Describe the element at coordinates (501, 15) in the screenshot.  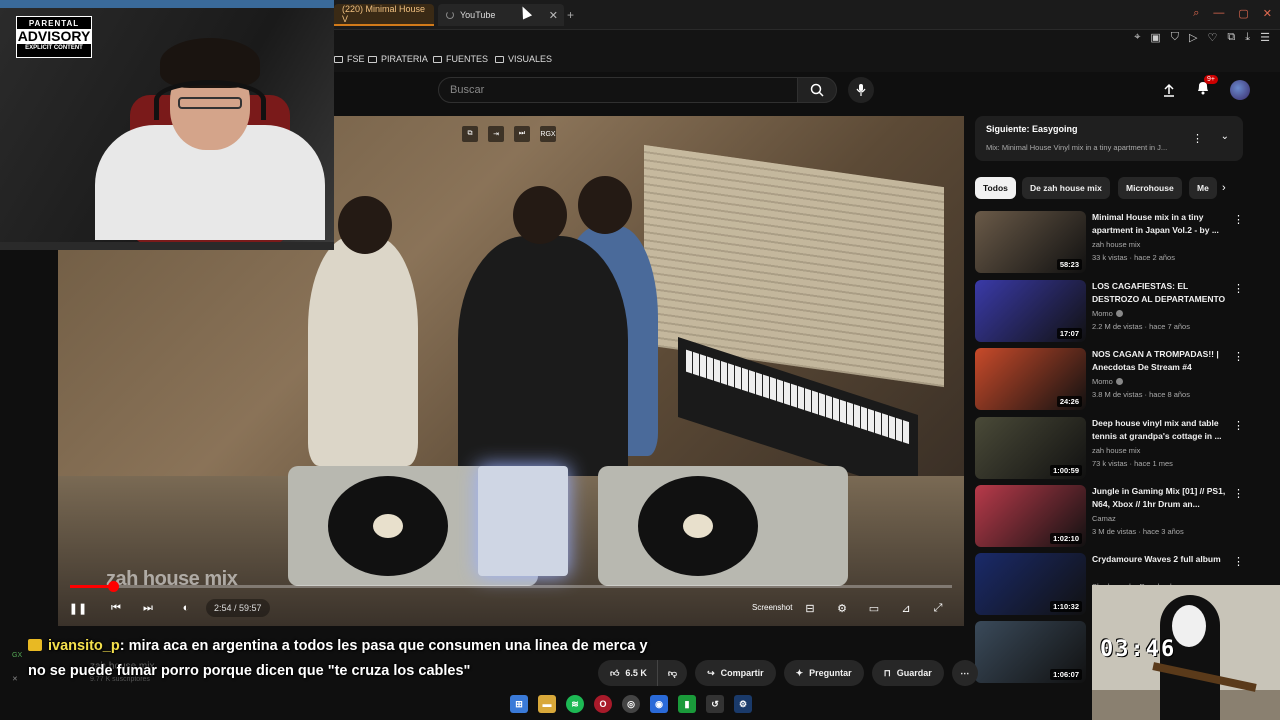
I see `tab-youtube: YouTube ✕` at that location.